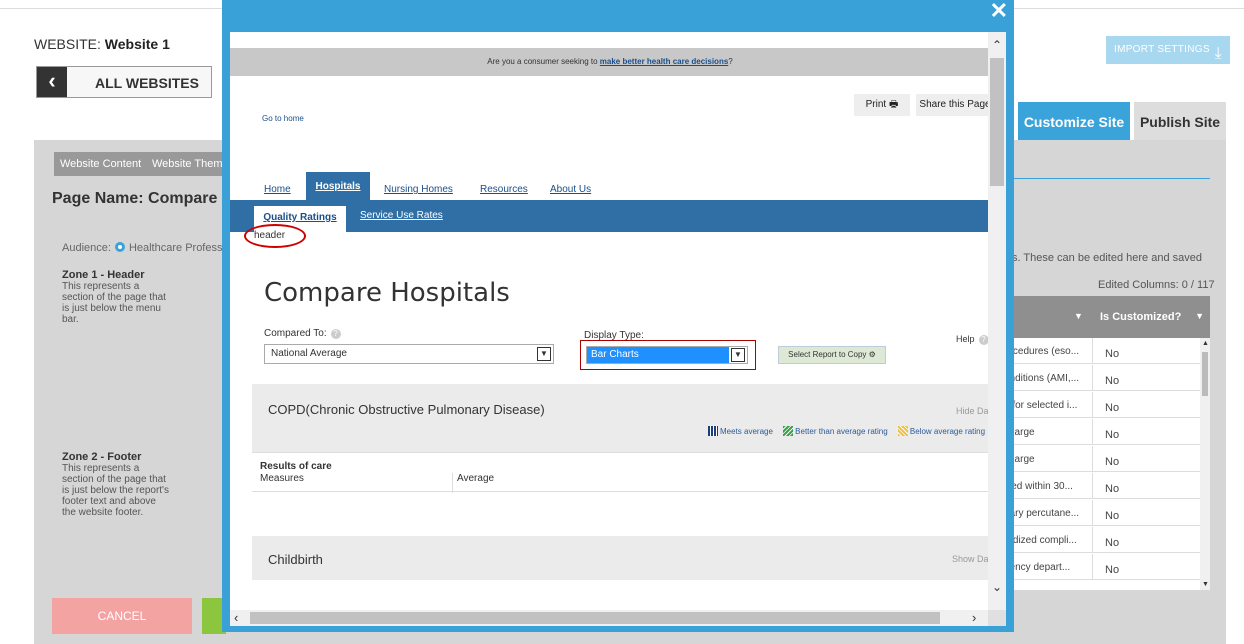 This screenshot has height=644, width=1244. What do you see at coordinates (667, 355) in the screenshot?
I see `display-type-select: Bar Charts ▼` at bounding box center [667, 355].